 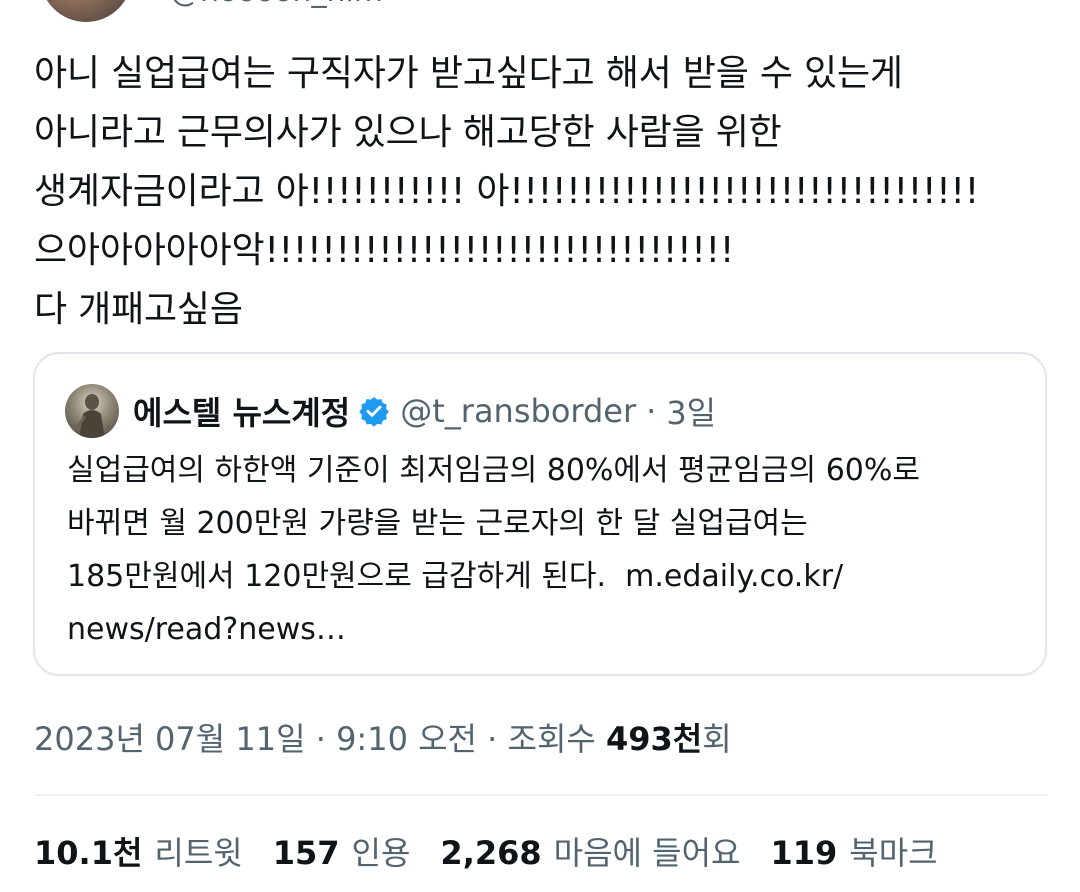 What do you see at coordinates (468, 73) in the screenshot?
I see `tweet-line: 아니 실업급여는 구직자가 받고싶다고 해서 받을 수 있는게` at bounding box center [468, 73].